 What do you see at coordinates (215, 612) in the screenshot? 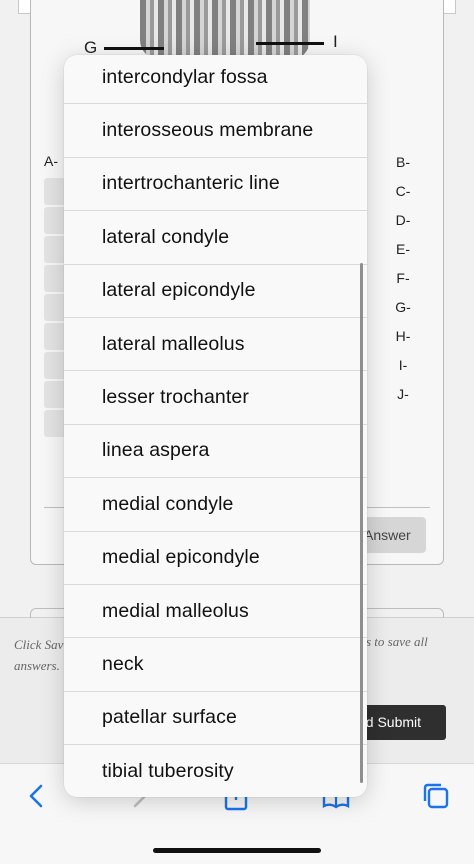
I see `option-medial-malleolus: medial malleolus` at bounding box center [215, 612].